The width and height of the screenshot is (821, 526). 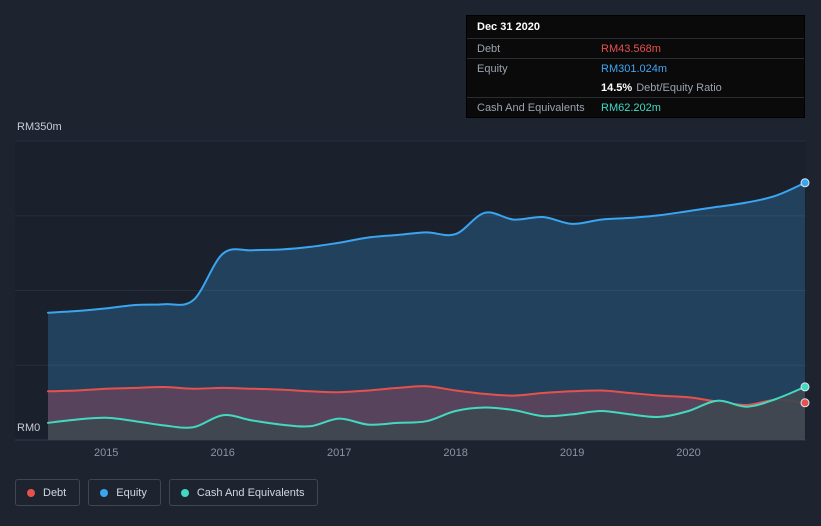 What do you see at coordinates (688, 453) in the screenshot?
I see `x-axis-tick-label: 2020` at bounding box center [688, 453].